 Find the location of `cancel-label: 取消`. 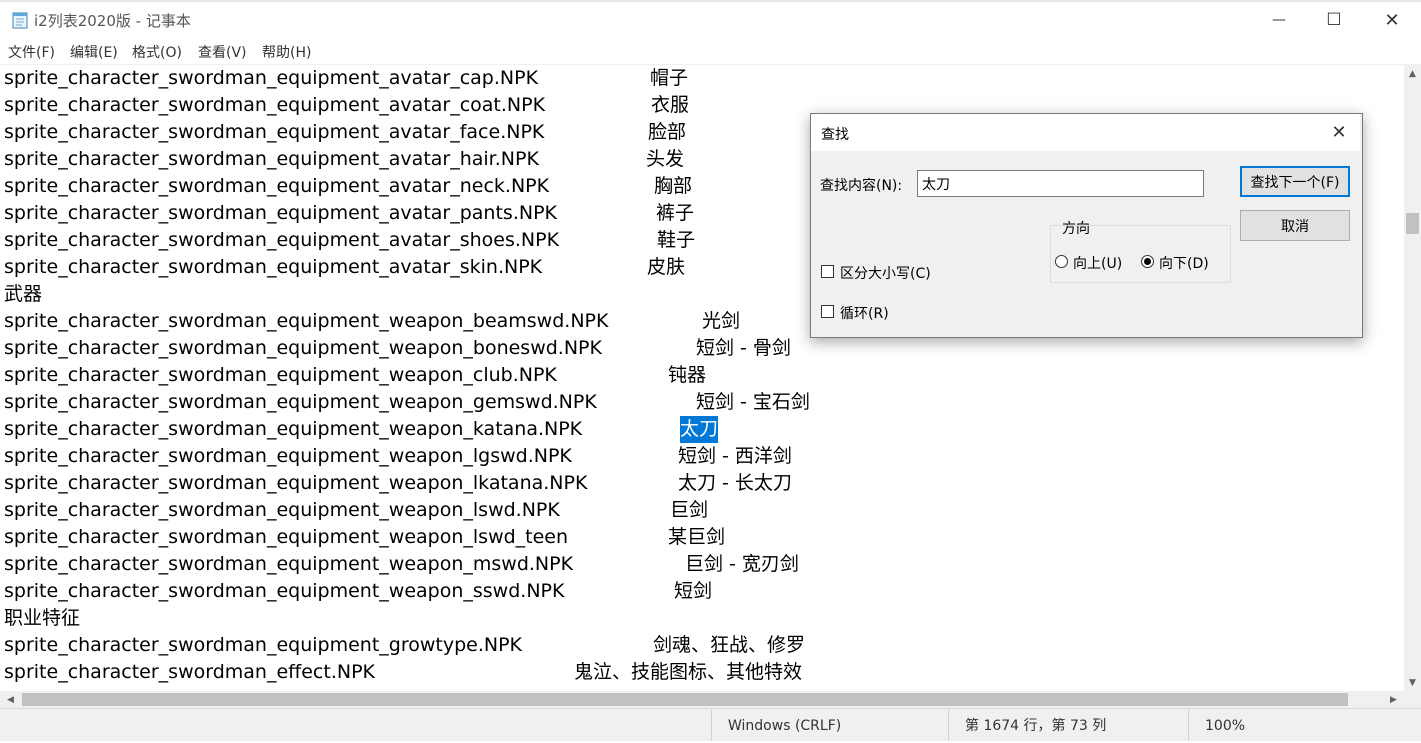

cancel-label: 取消 is located at coordinates (1295, 226).